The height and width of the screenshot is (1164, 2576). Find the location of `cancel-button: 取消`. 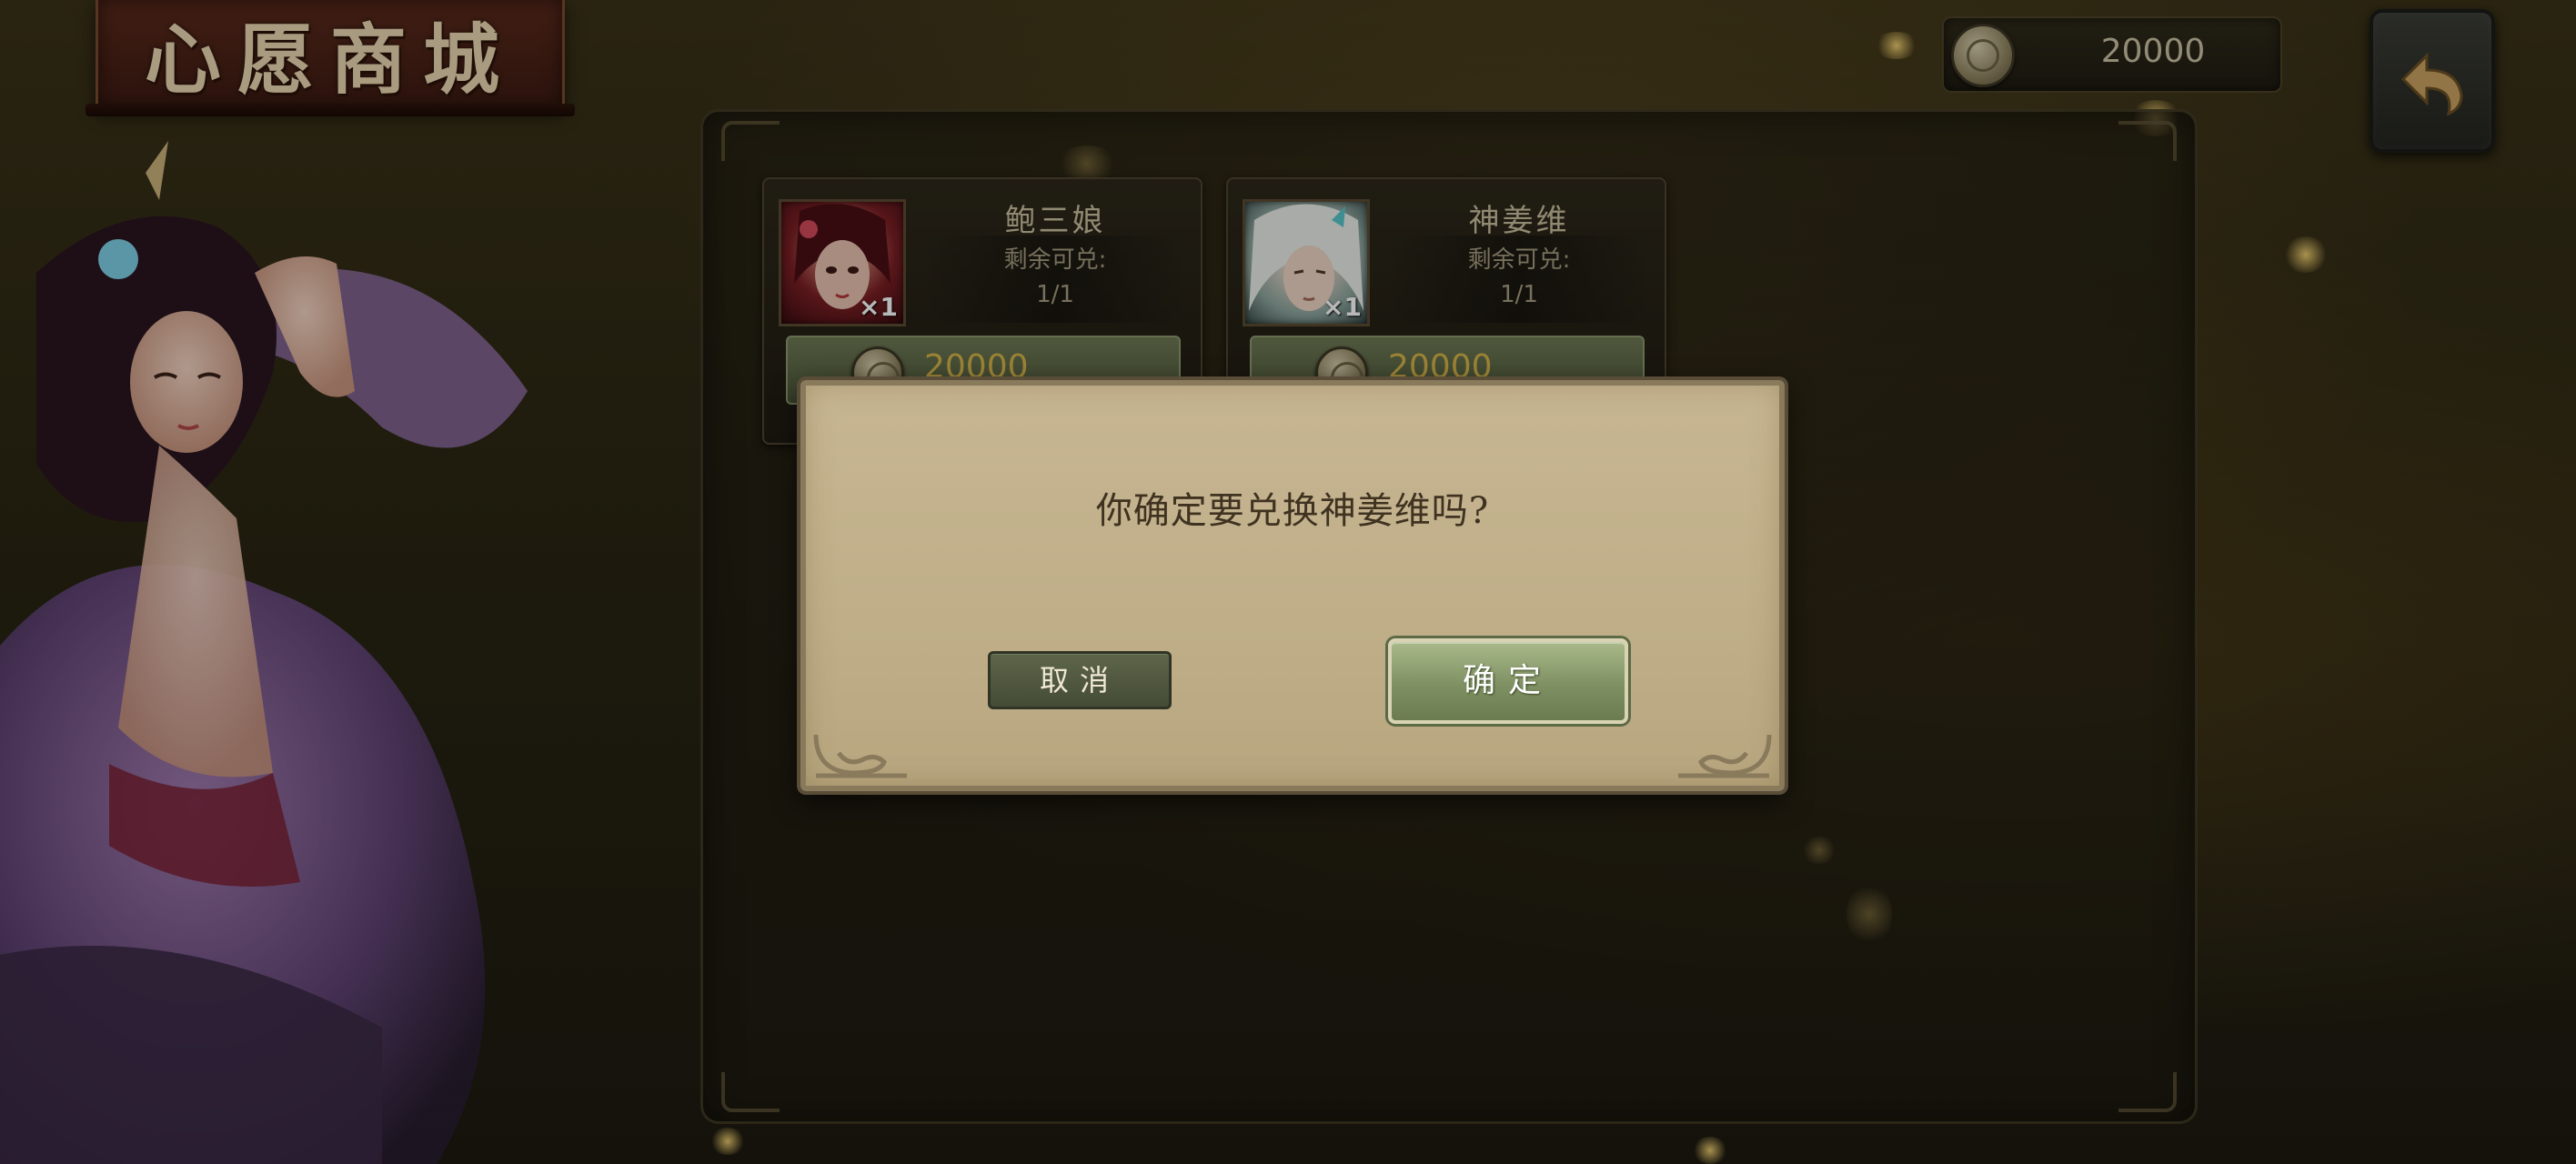

cancel-button: 取消 is located at coordinates (1080, 680).